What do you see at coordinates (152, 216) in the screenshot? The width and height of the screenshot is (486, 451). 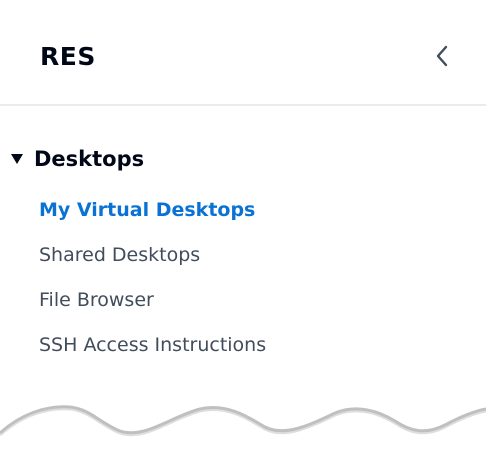 I see `nav-item-my-virtual-desktops: My Virtual Desktops` at bounding box center [152, 216].